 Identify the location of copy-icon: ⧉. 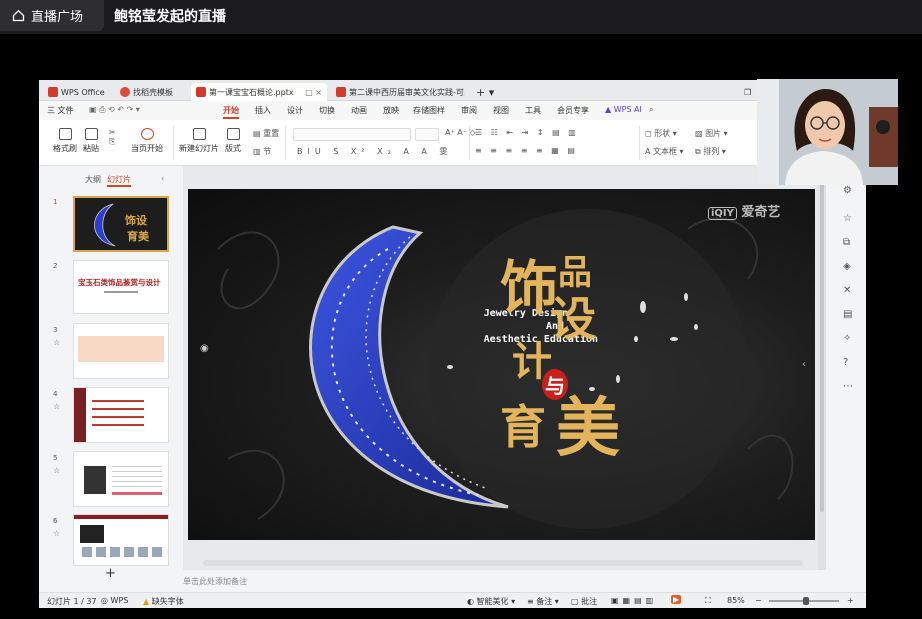
(846, 242).